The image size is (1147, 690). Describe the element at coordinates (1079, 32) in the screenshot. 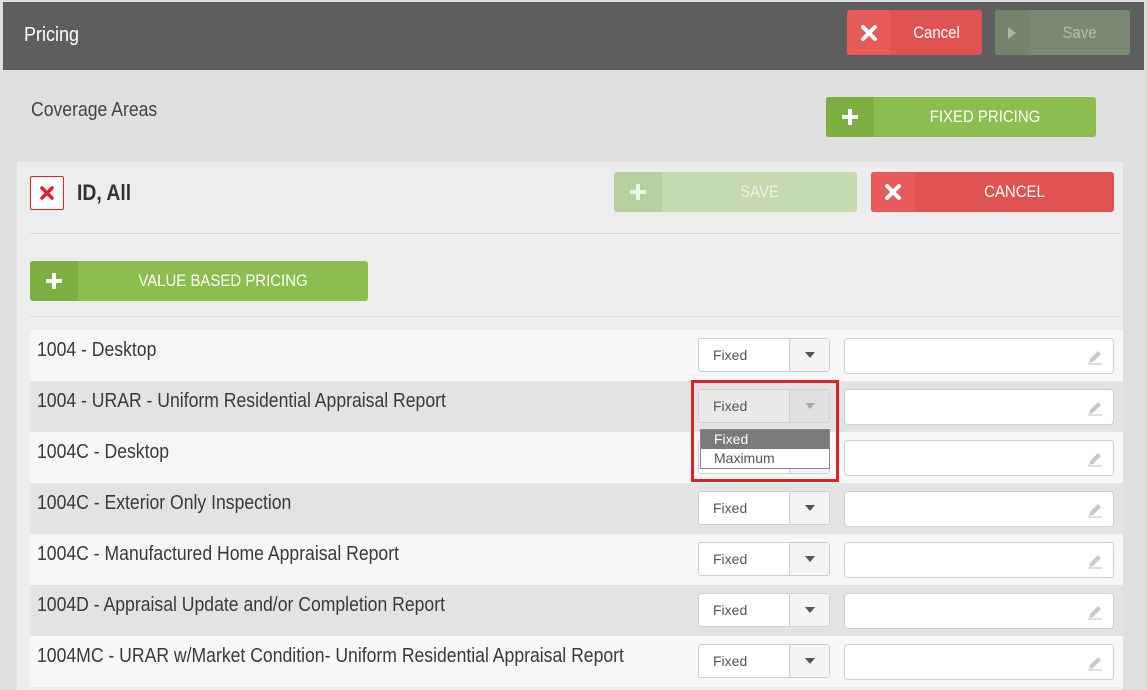

I see `save-button-label: Save` at that location.